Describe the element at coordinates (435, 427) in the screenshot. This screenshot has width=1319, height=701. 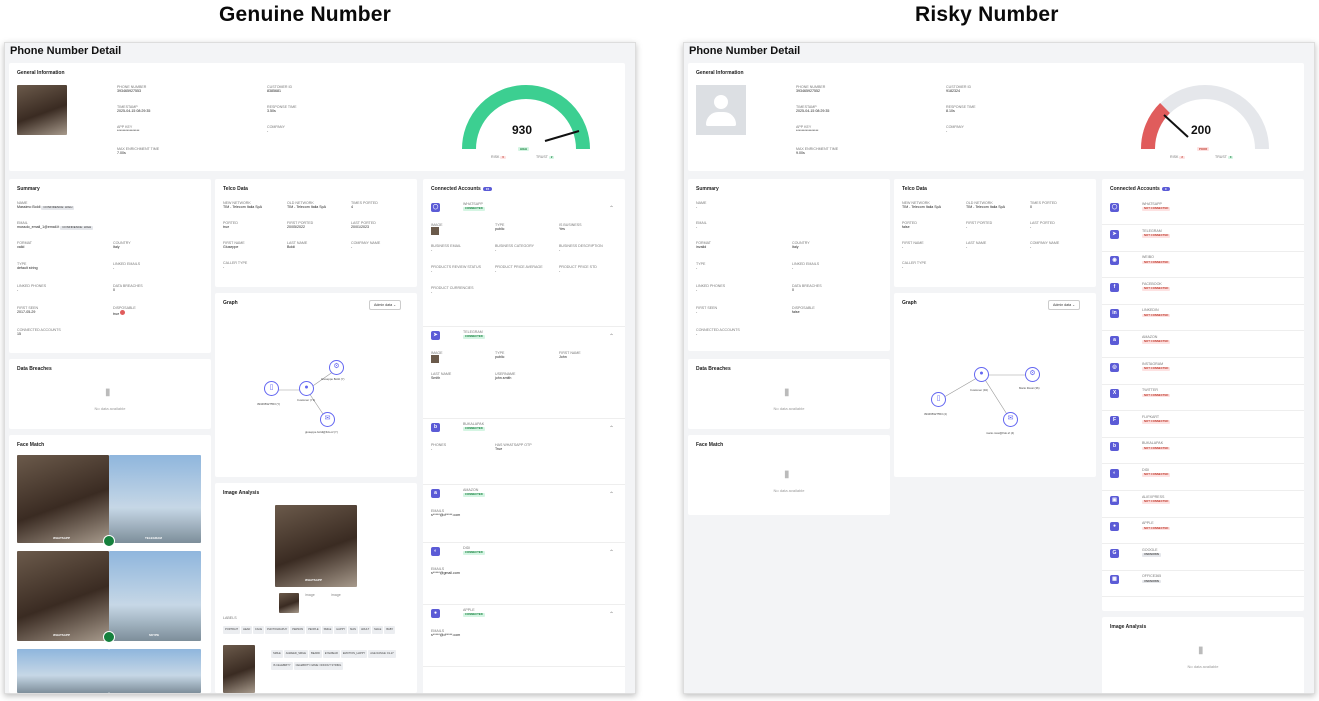
I see `bukalapak-icon: b` at that location.